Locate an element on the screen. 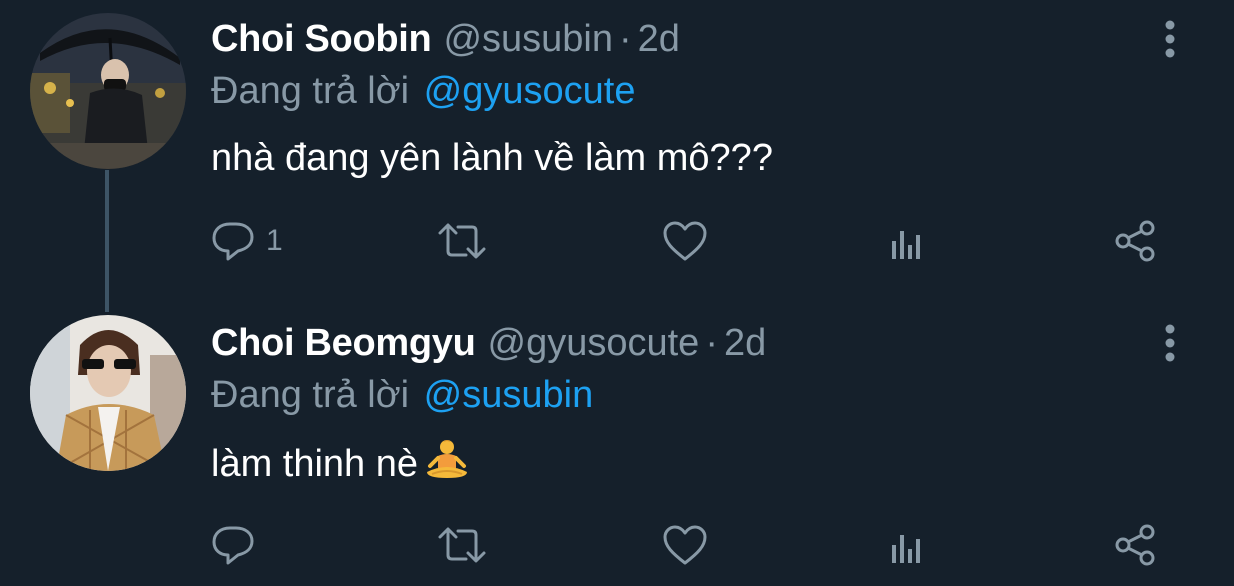 The width and height of the screenshot is (1234, 586). tweet-text-container: làm thinh nè is located at coordinates (340, 466).